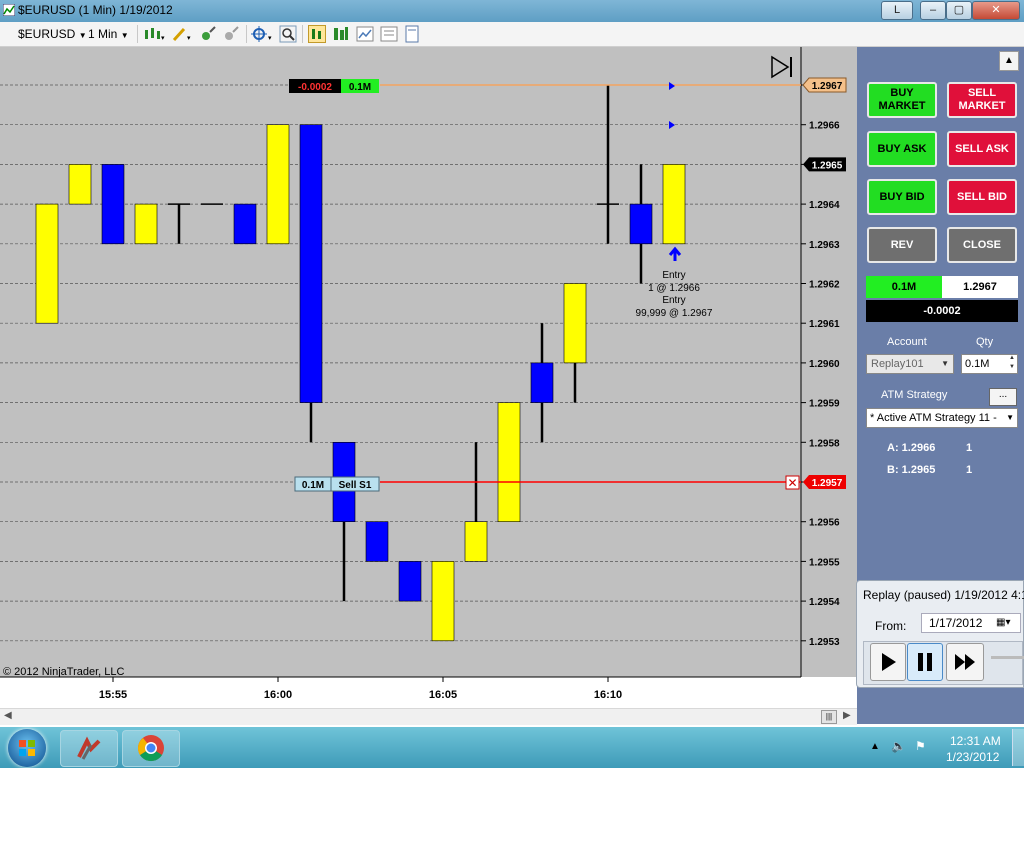 This screenshot has height=862, width=1024. Describe the element at coordinates (151, 748) in the screenshot. I see `taskbar-chrome` at that location.